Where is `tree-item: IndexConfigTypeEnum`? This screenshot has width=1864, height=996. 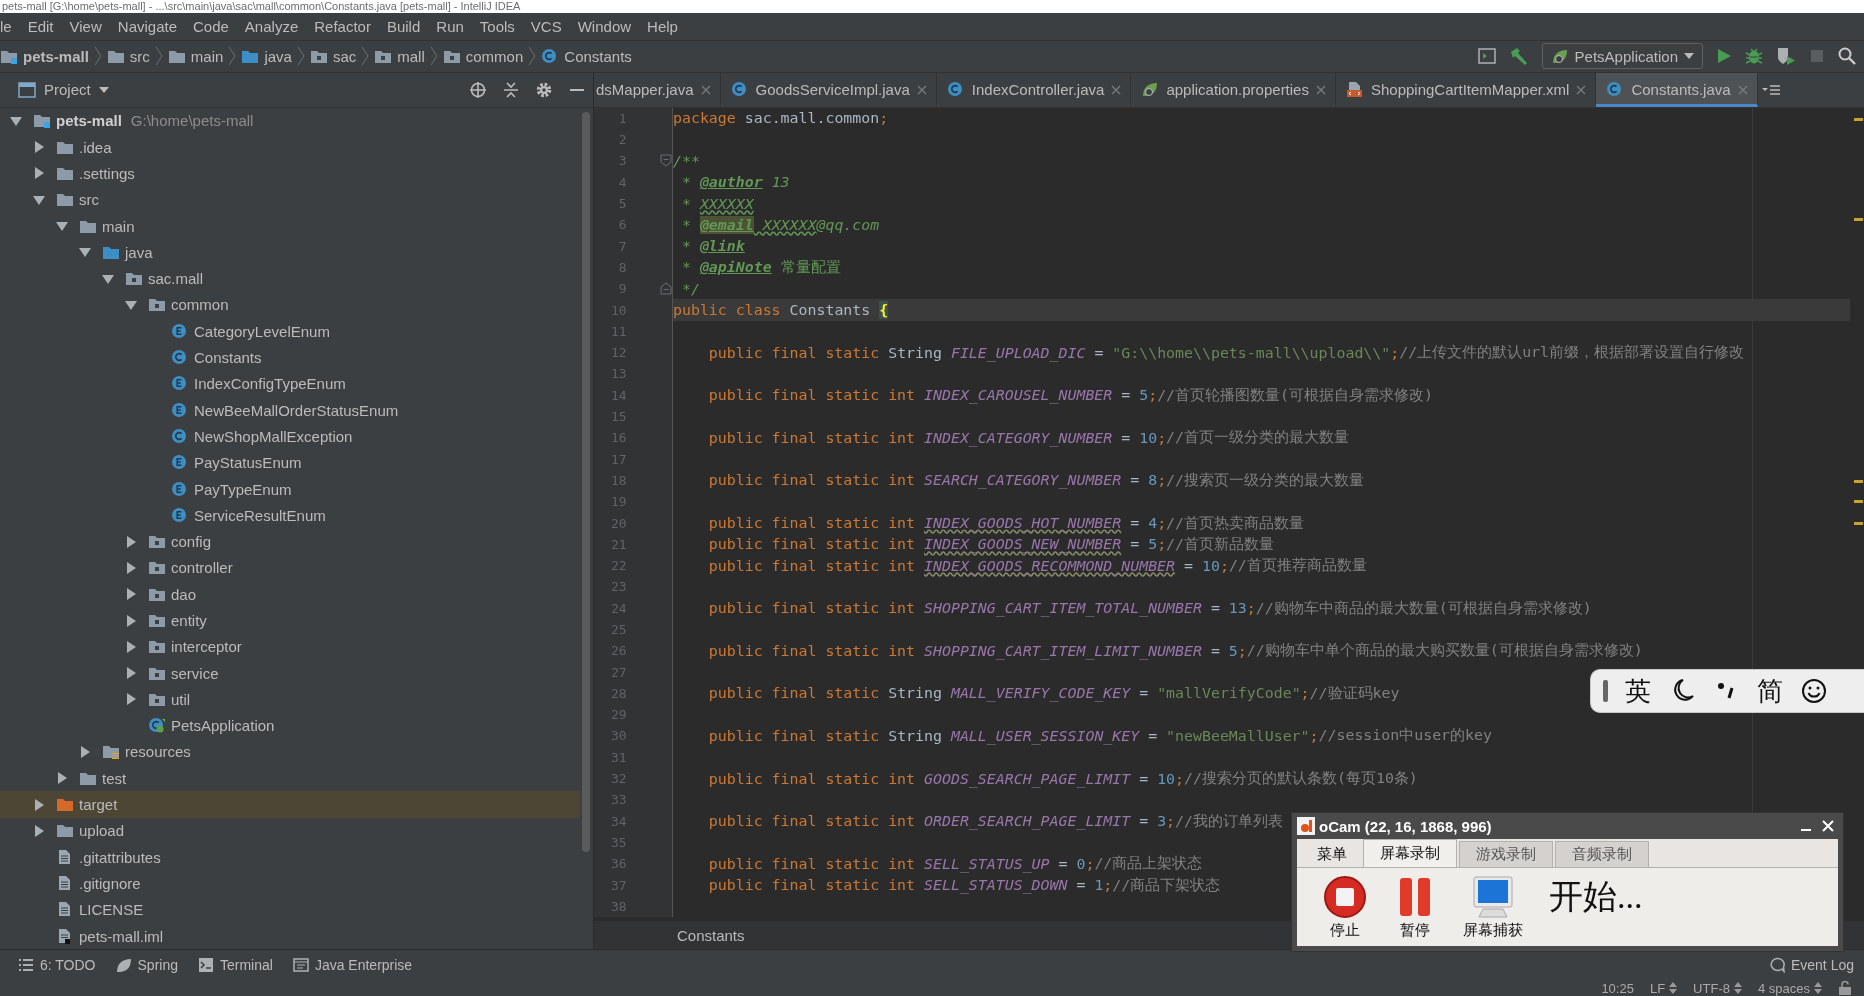
tree-item: IndexConfigTypeEnum is located at coordinates (290, 383).